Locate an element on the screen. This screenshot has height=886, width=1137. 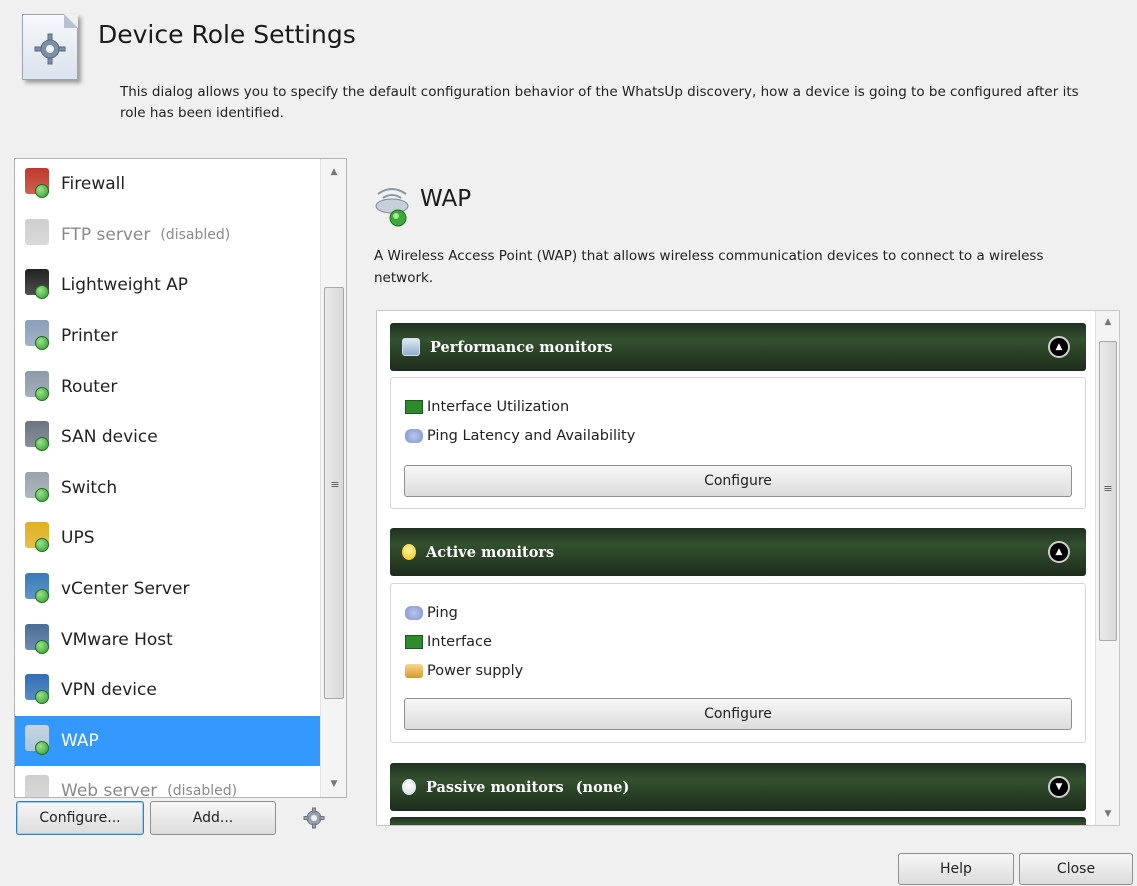
role-title: WAP is located at coordinates (446, 199).